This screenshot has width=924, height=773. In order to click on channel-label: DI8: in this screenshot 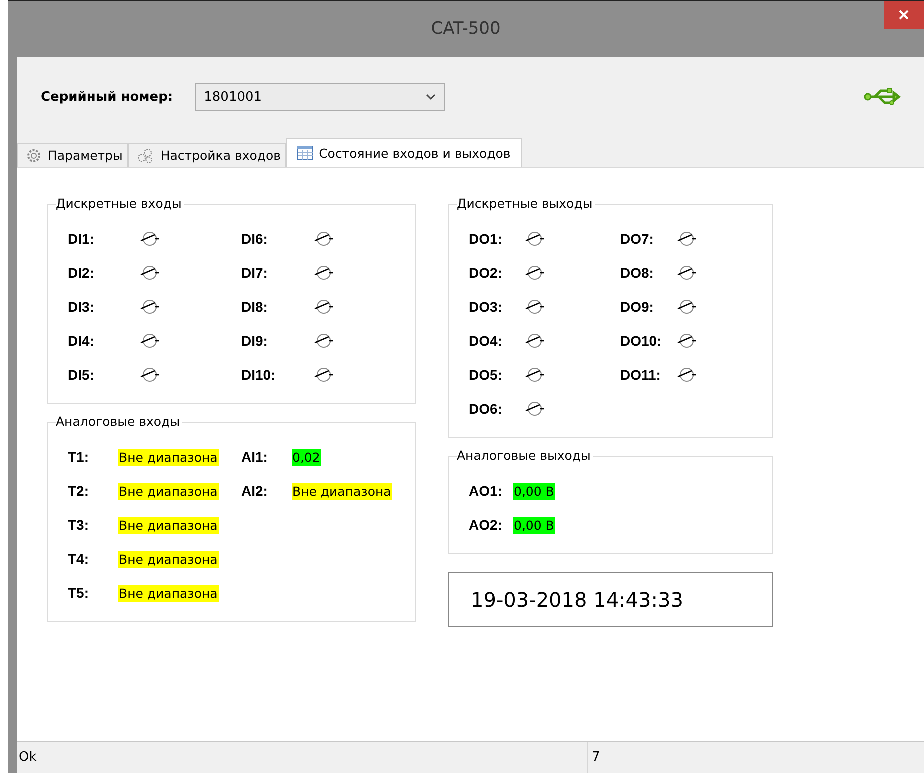, I will do `click(255, 307)`.